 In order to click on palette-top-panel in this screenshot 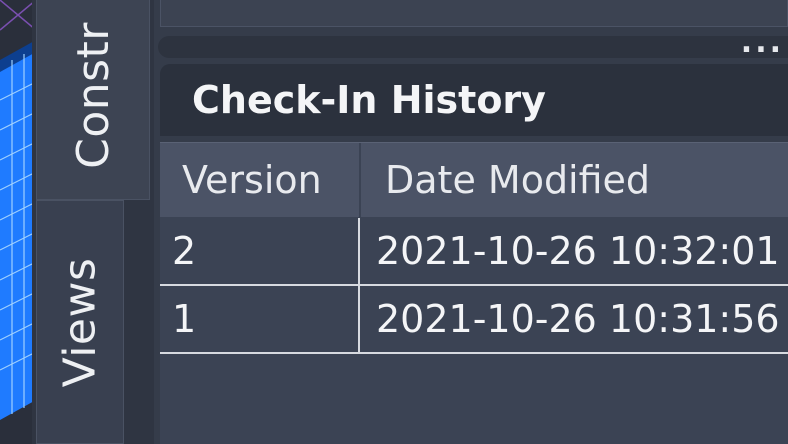, I will do `click(474, 13)`.